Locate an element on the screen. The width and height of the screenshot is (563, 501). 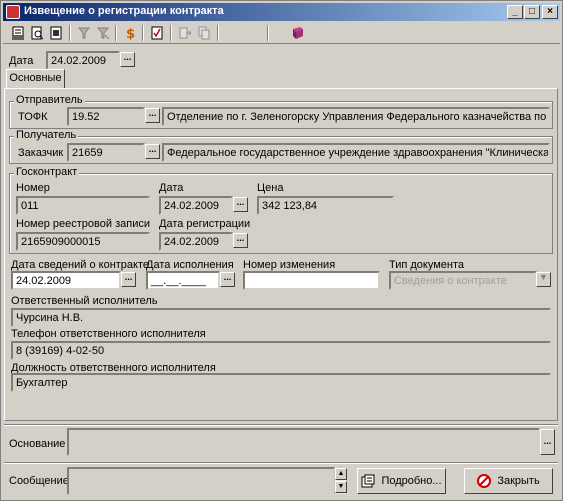
checklist-tool-button is located at coordinates (157, 33).